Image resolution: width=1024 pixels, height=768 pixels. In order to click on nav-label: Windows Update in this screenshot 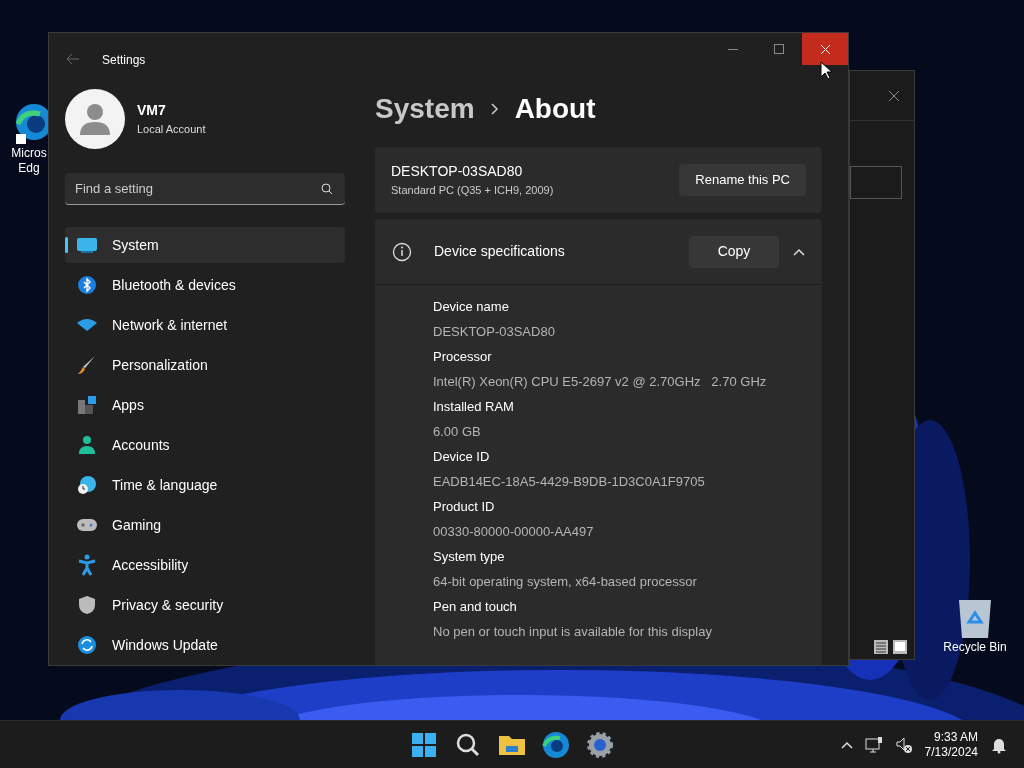, I will do `click(165, 645)`.